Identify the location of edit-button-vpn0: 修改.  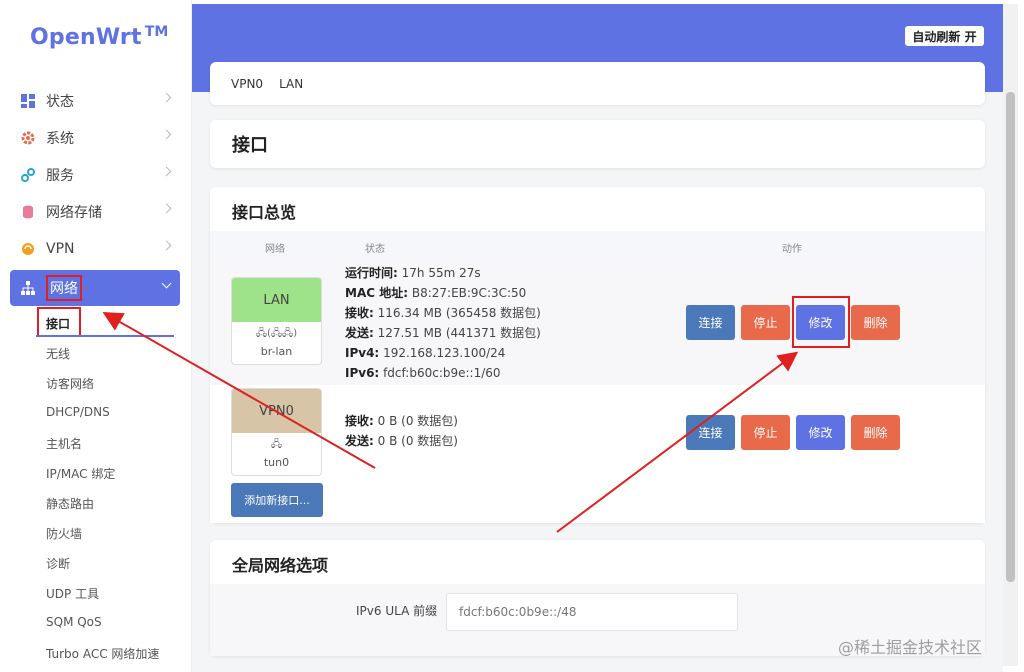
(820, 432).